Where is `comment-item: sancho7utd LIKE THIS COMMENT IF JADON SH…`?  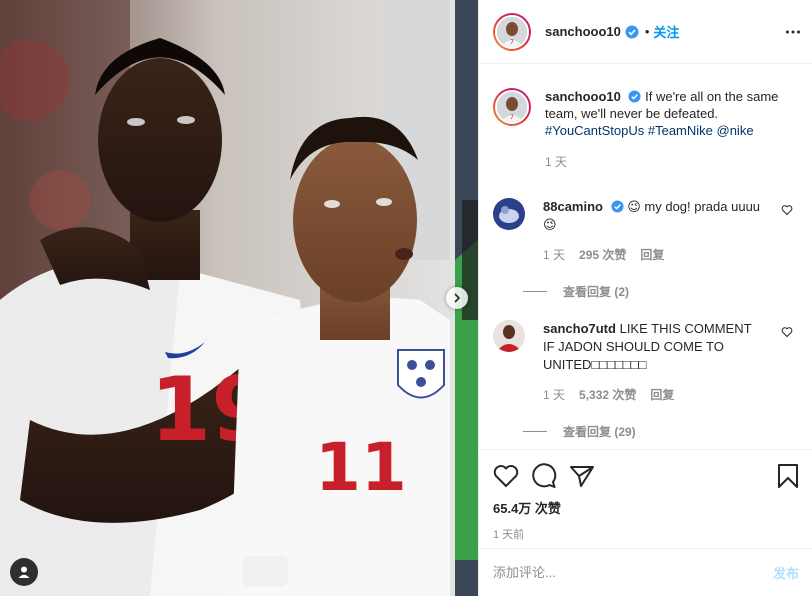 comment-item: sancho7utd LIKE THIS COMMENT IF JADON SH… is located at coordinates (648, 380).